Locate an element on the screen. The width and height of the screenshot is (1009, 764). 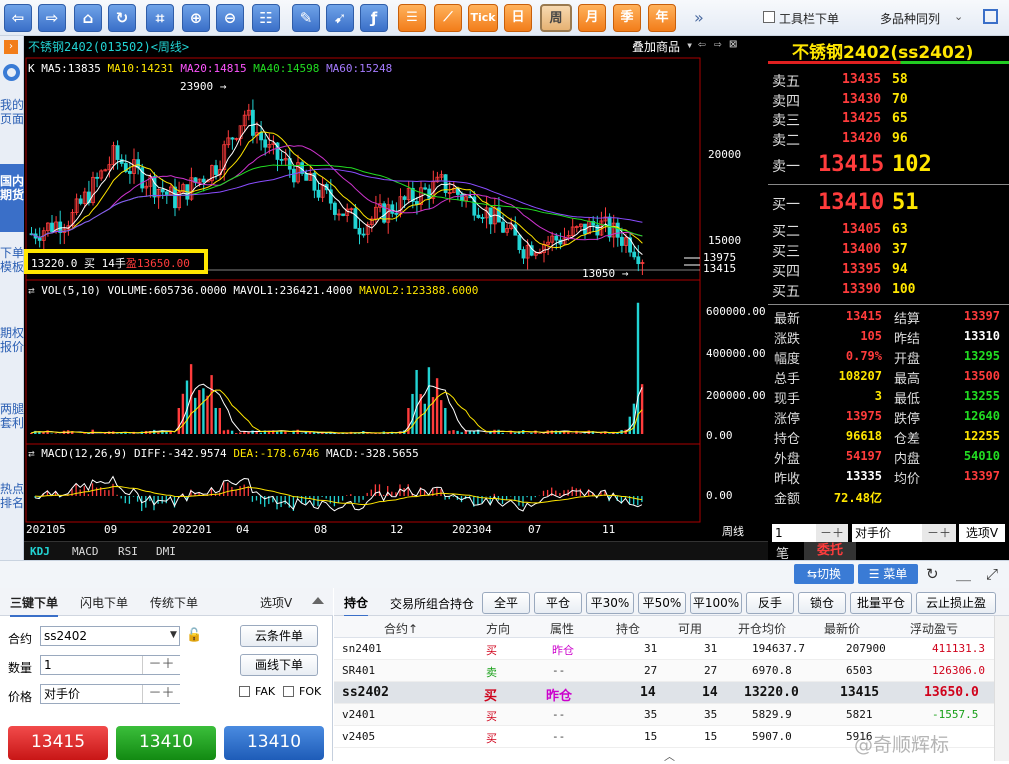
rail-item-my-page: 我的页面 is located at coordinates (12, 112).